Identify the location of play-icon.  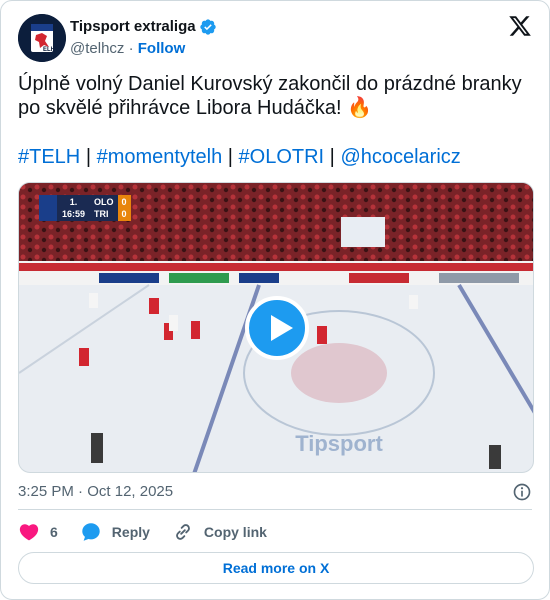
(277, 328).